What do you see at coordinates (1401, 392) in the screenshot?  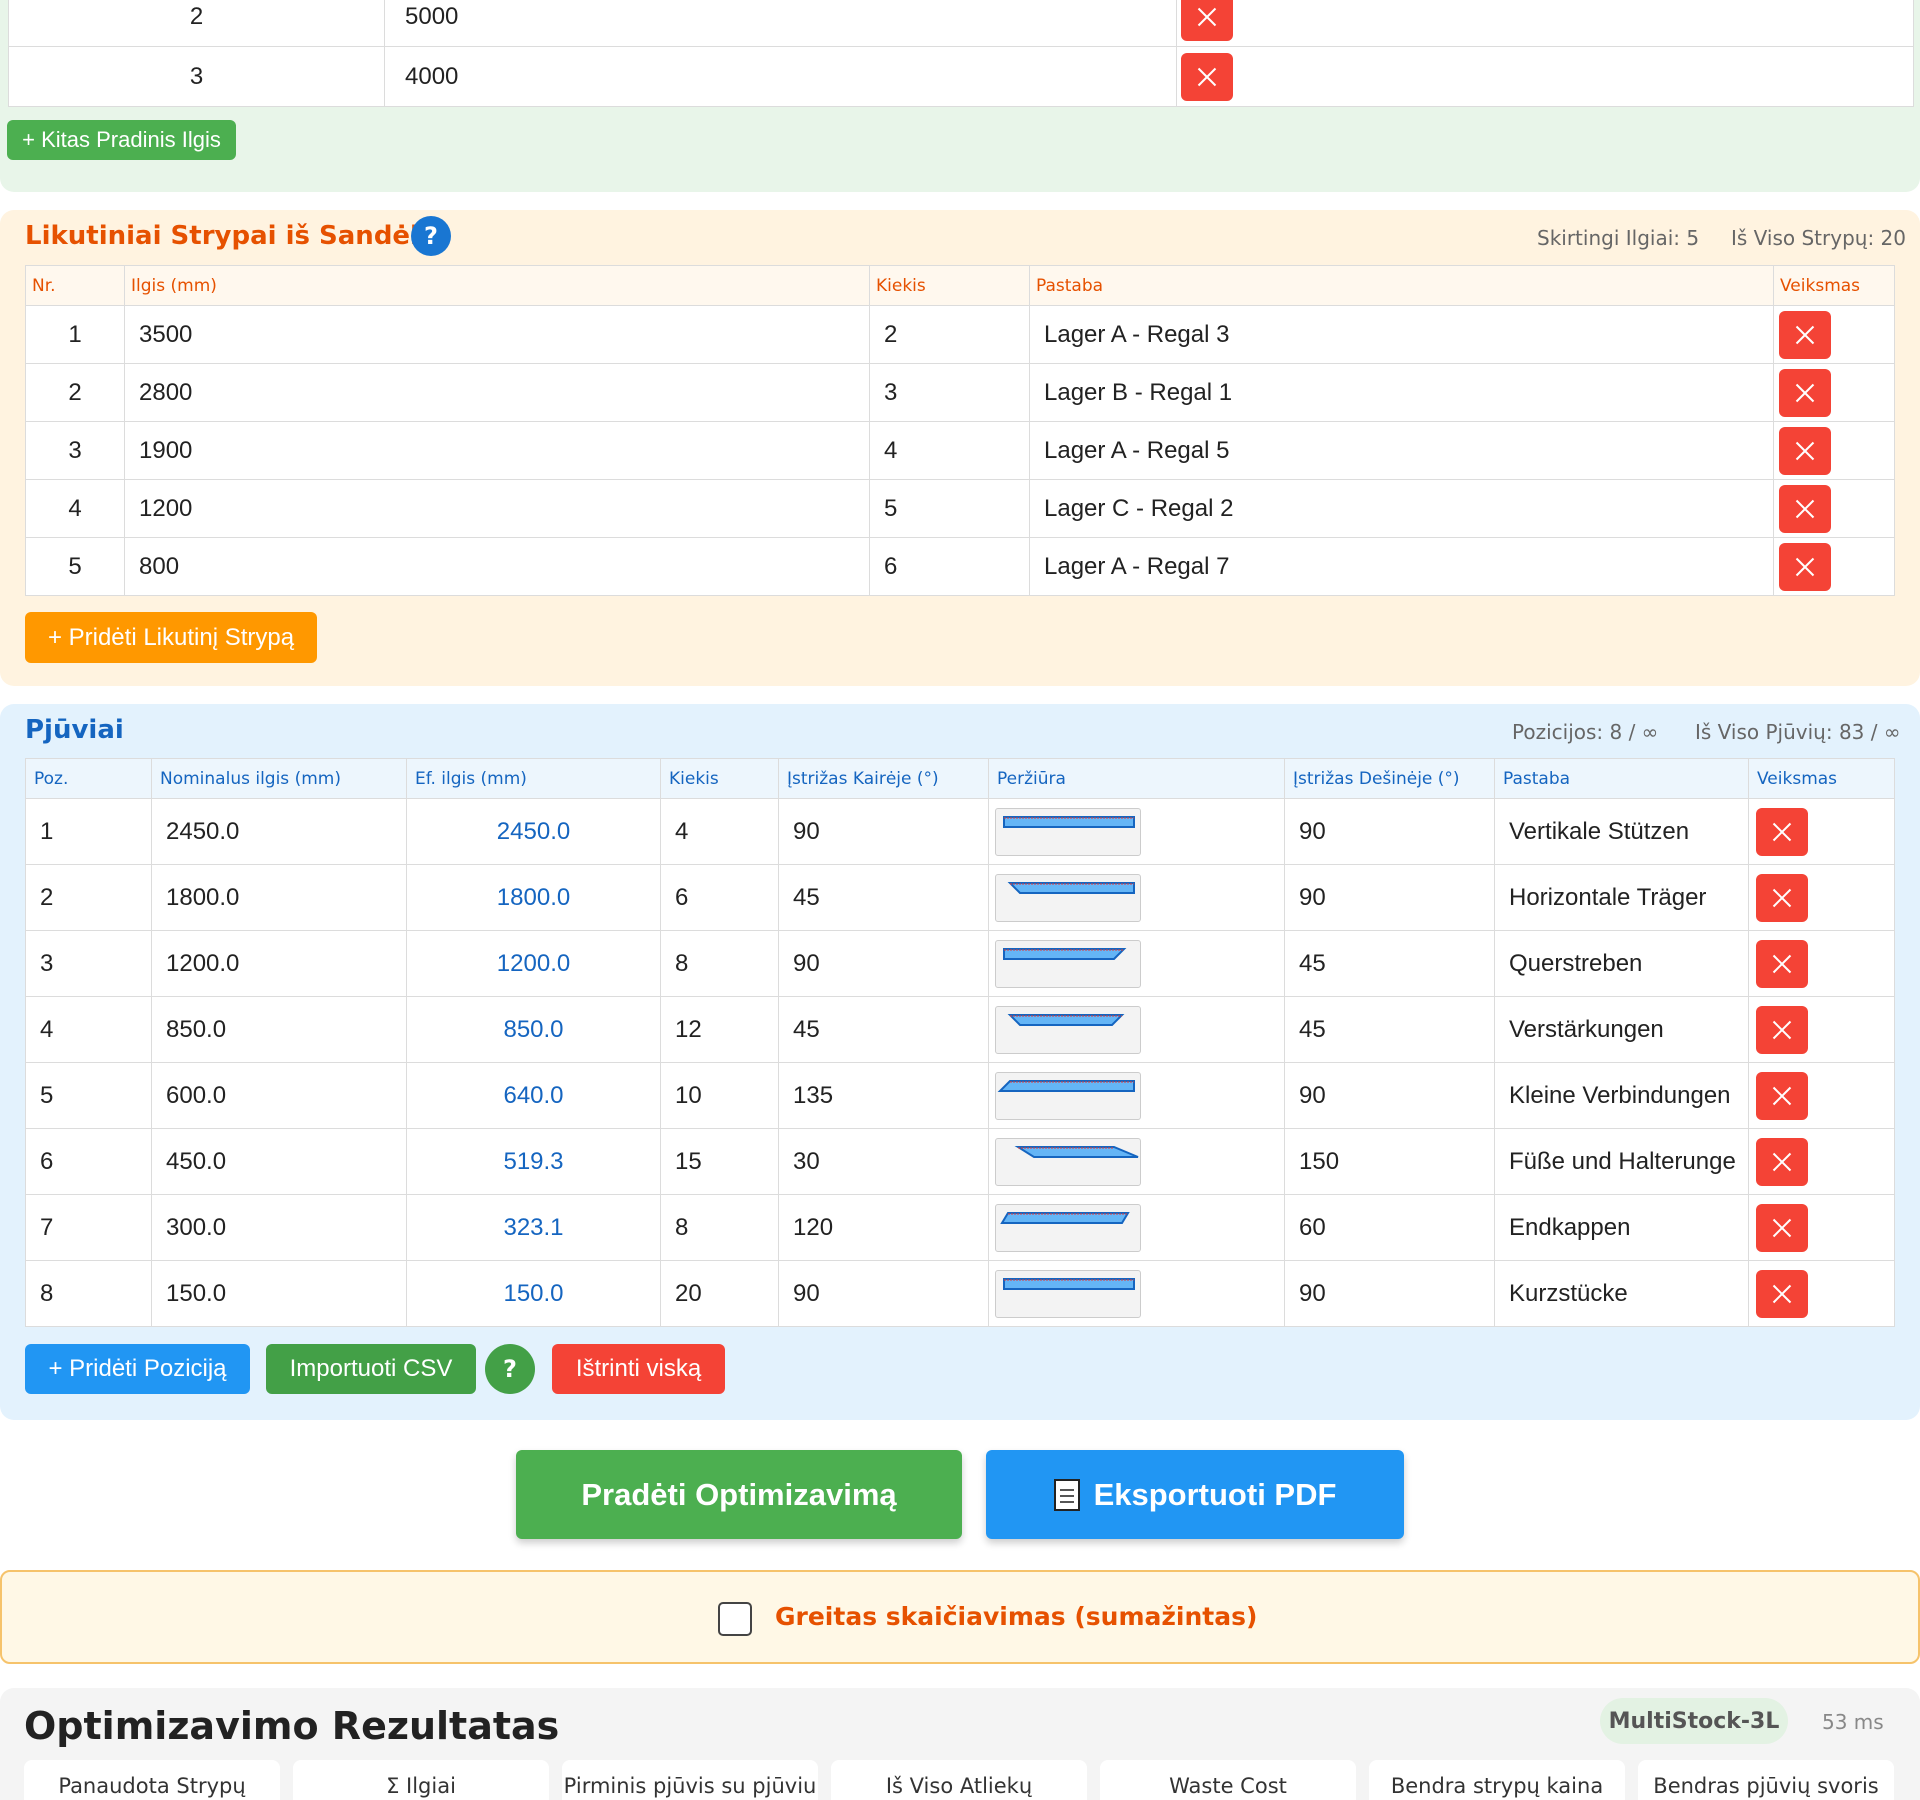 I see `stock-note-input: Lager B - Regal 1` at bounding box center [1401, 392].